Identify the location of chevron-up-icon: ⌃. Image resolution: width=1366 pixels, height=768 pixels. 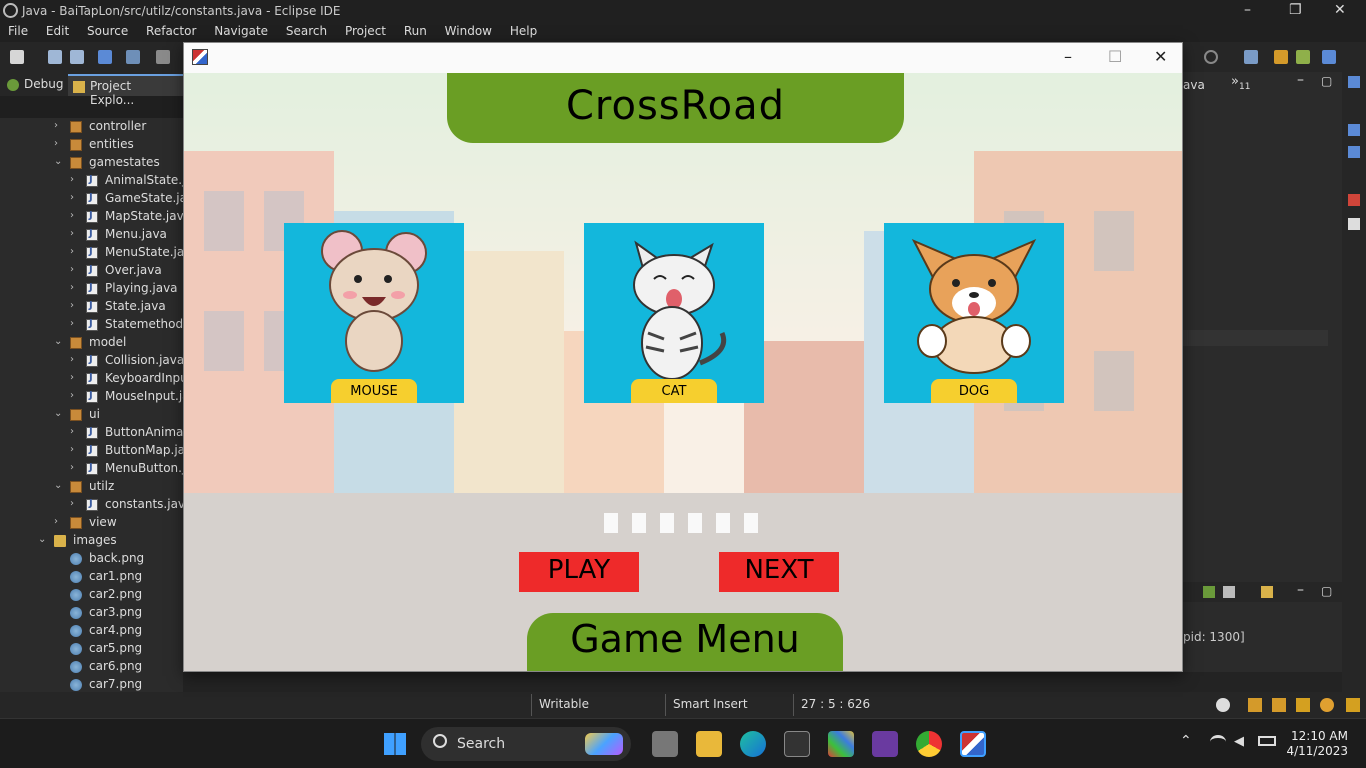
(1186, 741).